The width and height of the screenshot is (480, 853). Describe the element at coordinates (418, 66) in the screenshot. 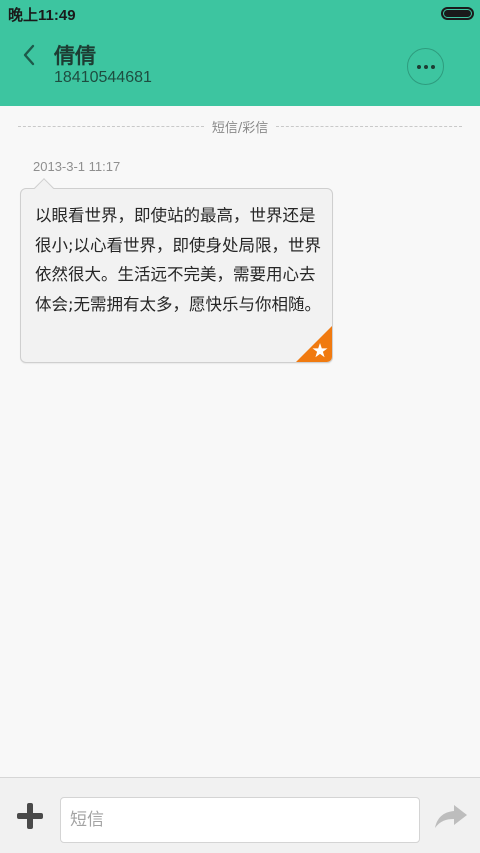

I see `more-horizontal-icon` at that location.